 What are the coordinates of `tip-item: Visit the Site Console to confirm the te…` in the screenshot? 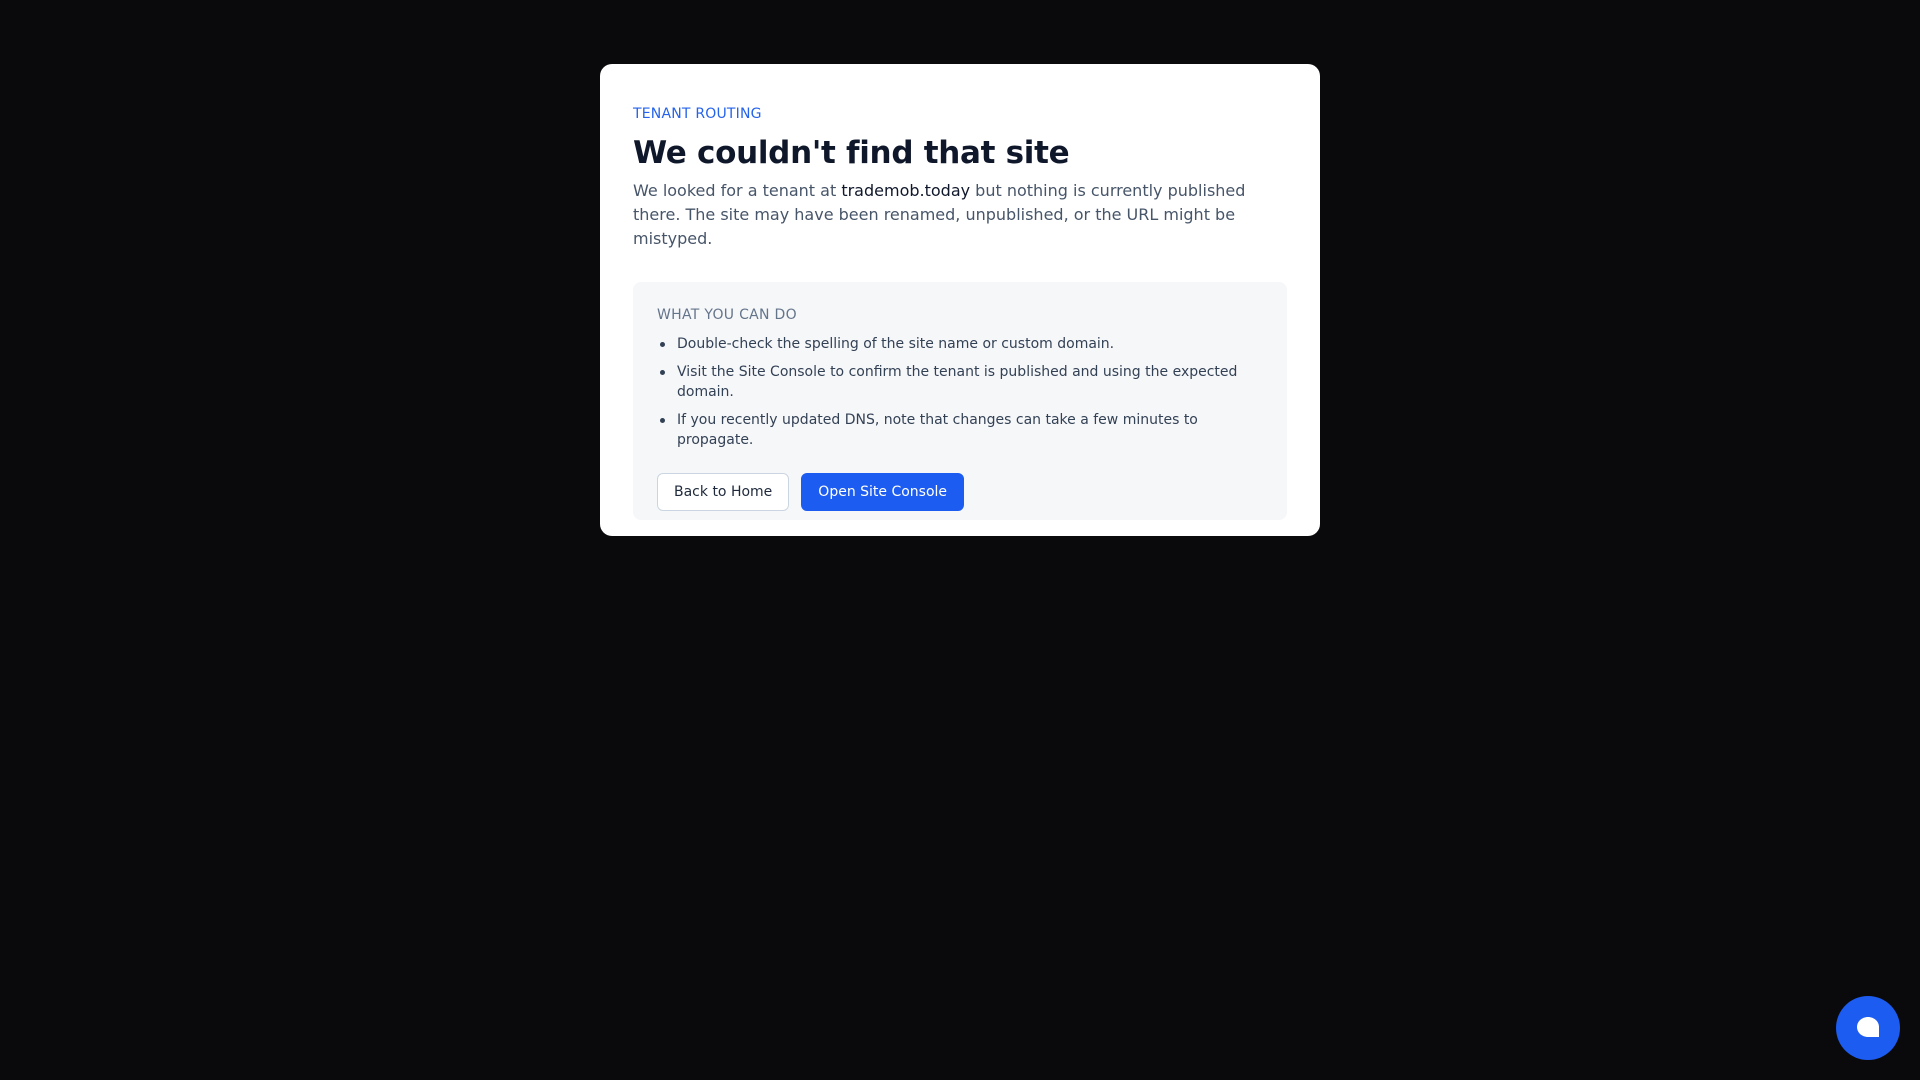 It's located at (960, 382).